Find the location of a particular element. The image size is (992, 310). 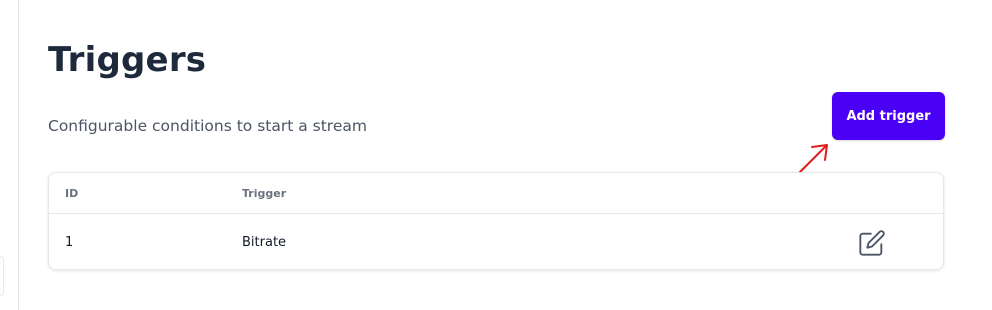

page-title: Triggers is located at coordinates (127, 60).